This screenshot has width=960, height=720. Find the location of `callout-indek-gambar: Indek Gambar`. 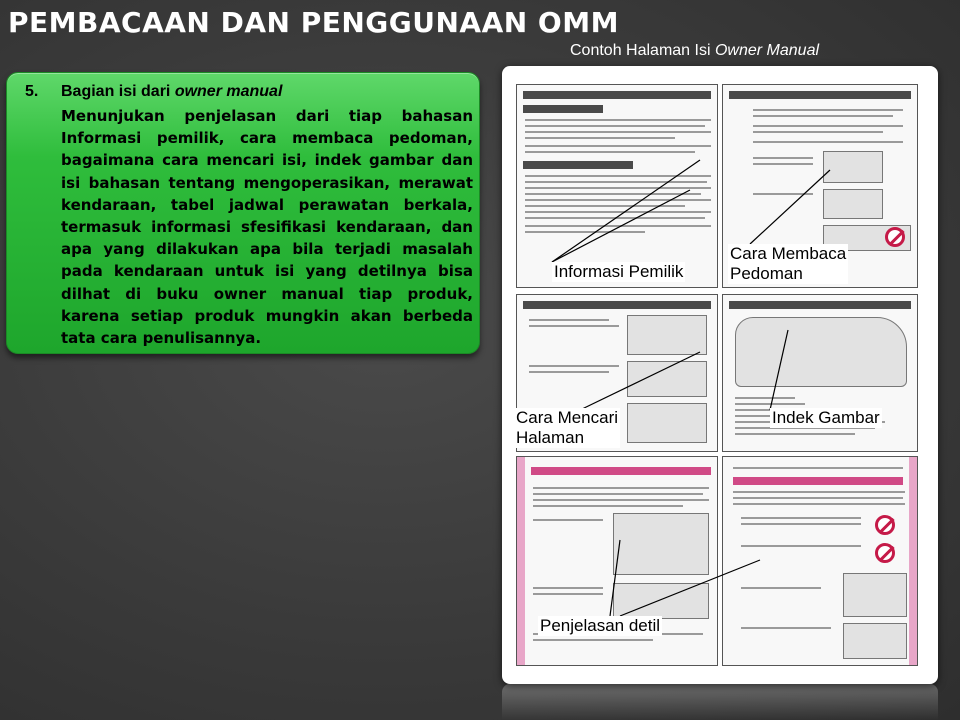

callout-indek-gambar: Indek Gambar is located at coordinates (826, 418).